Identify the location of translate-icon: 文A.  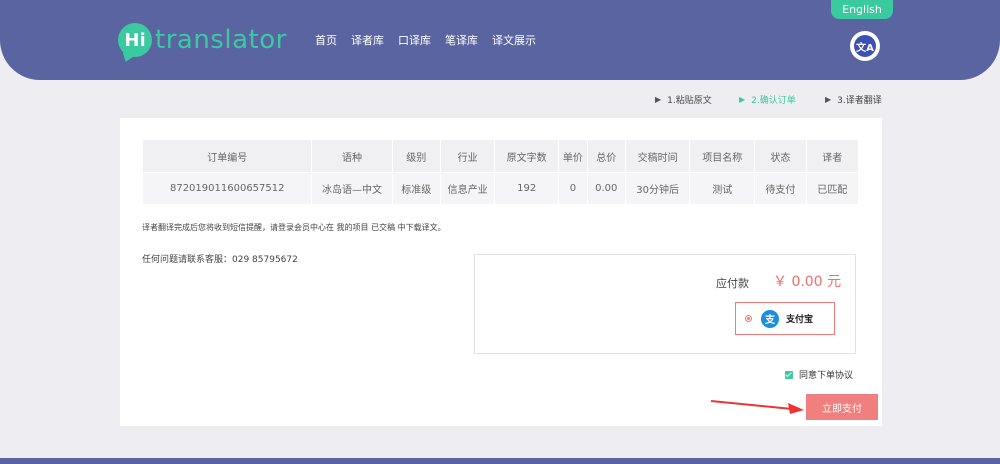
(865, 46).